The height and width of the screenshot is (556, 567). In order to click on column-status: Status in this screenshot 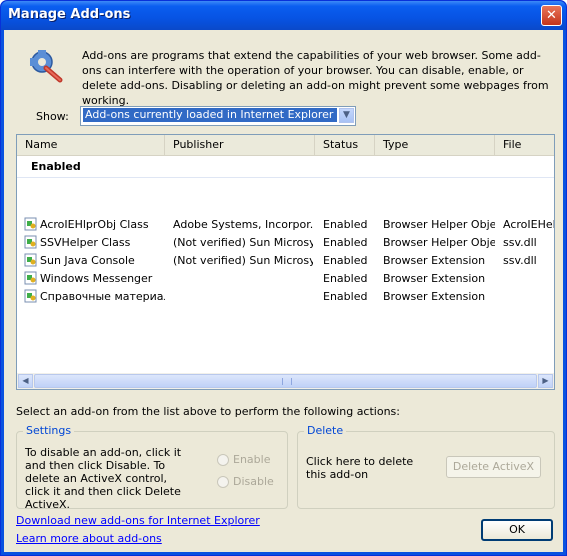, I will do `click(345, 145)`.